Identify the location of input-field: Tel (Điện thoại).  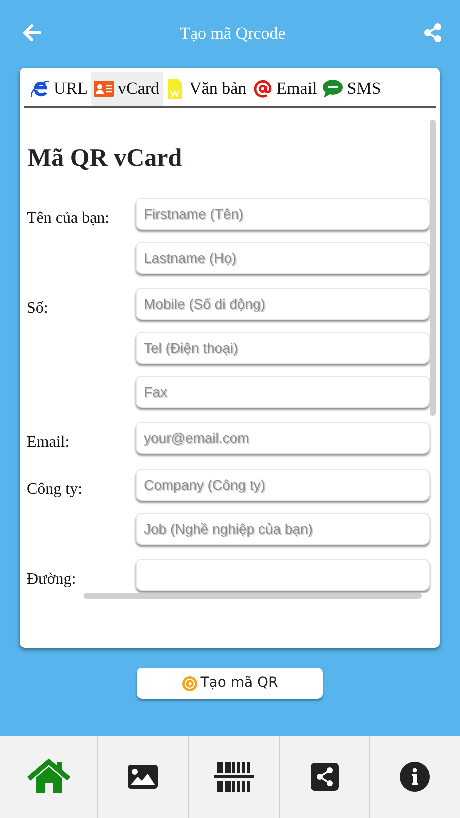
(283, 348).